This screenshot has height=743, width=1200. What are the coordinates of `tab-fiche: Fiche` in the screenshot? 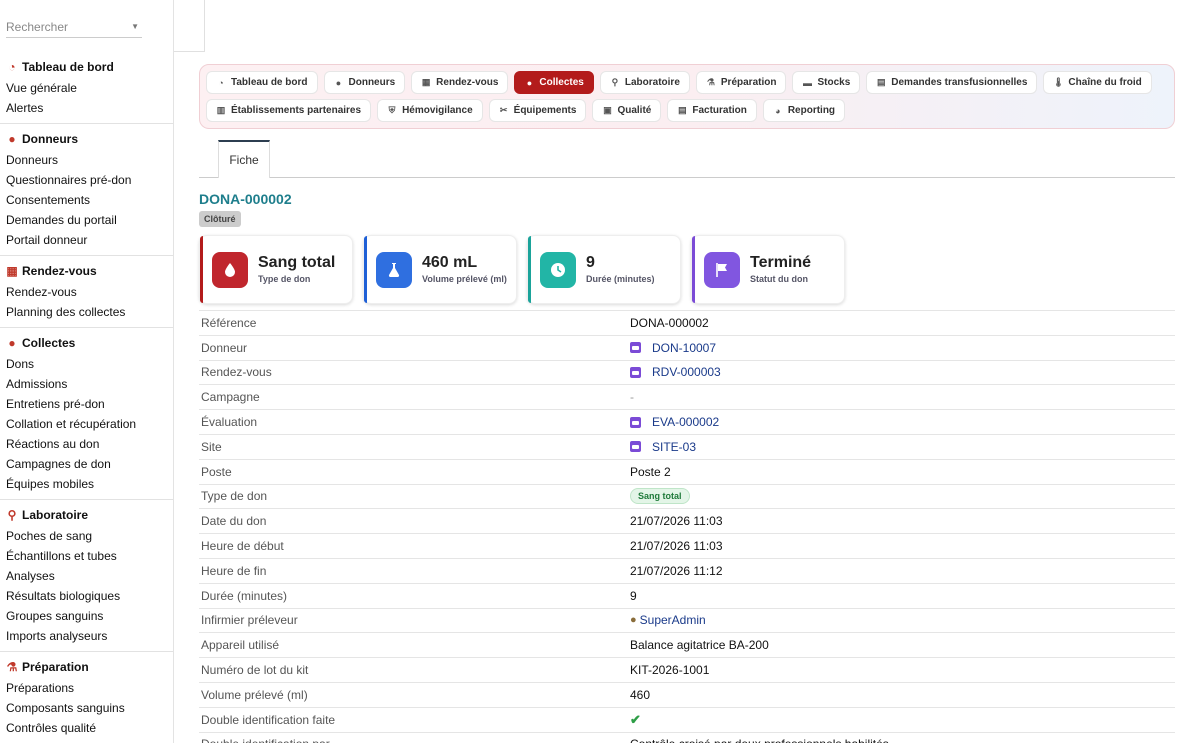 It's located at (244, 159).